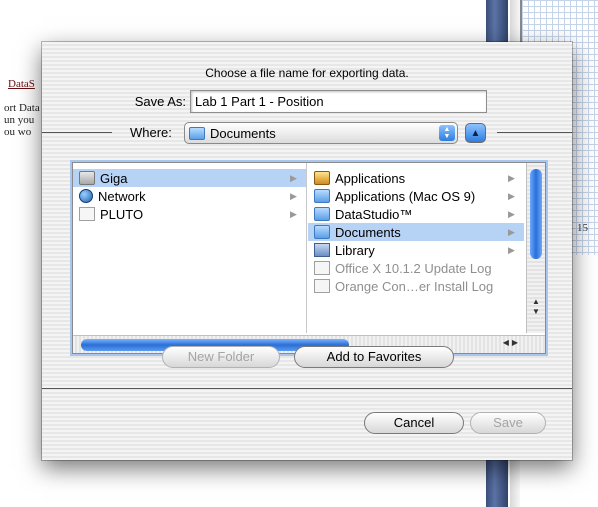 The width and height of the screenshot is (598, 507). I want to click on background-doc-line: ou wo, so click(18, 132).